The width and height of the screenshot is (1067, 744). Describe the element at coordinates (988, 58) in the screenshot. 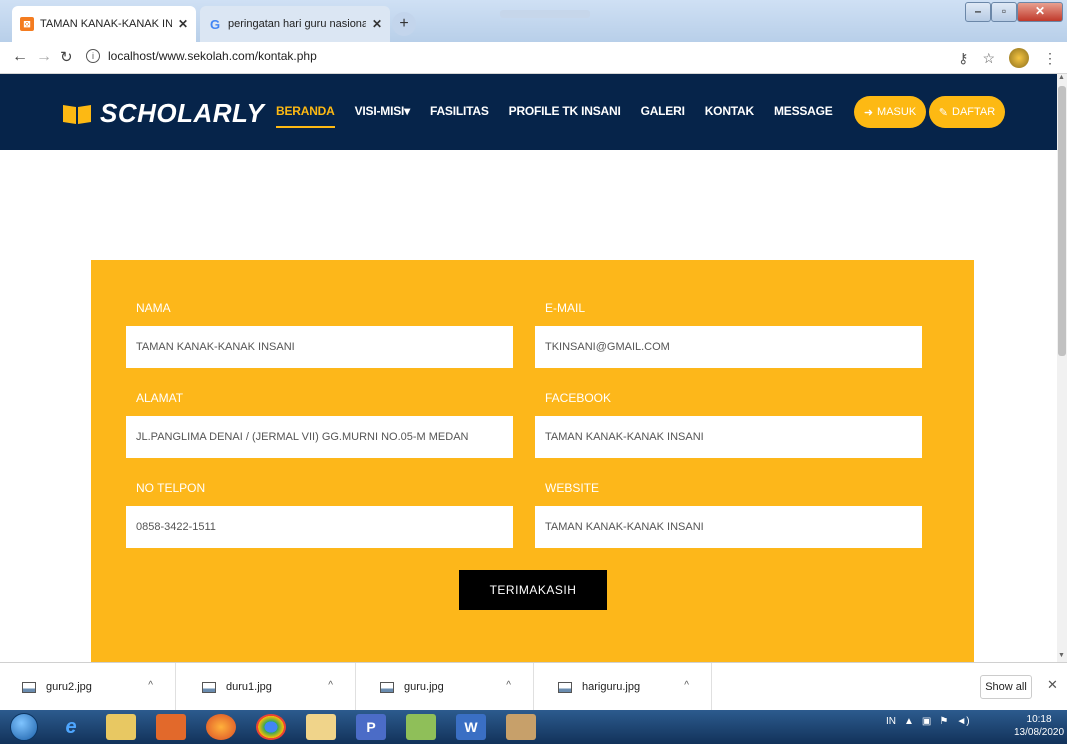

I see `star-icon: ☆` at that location.